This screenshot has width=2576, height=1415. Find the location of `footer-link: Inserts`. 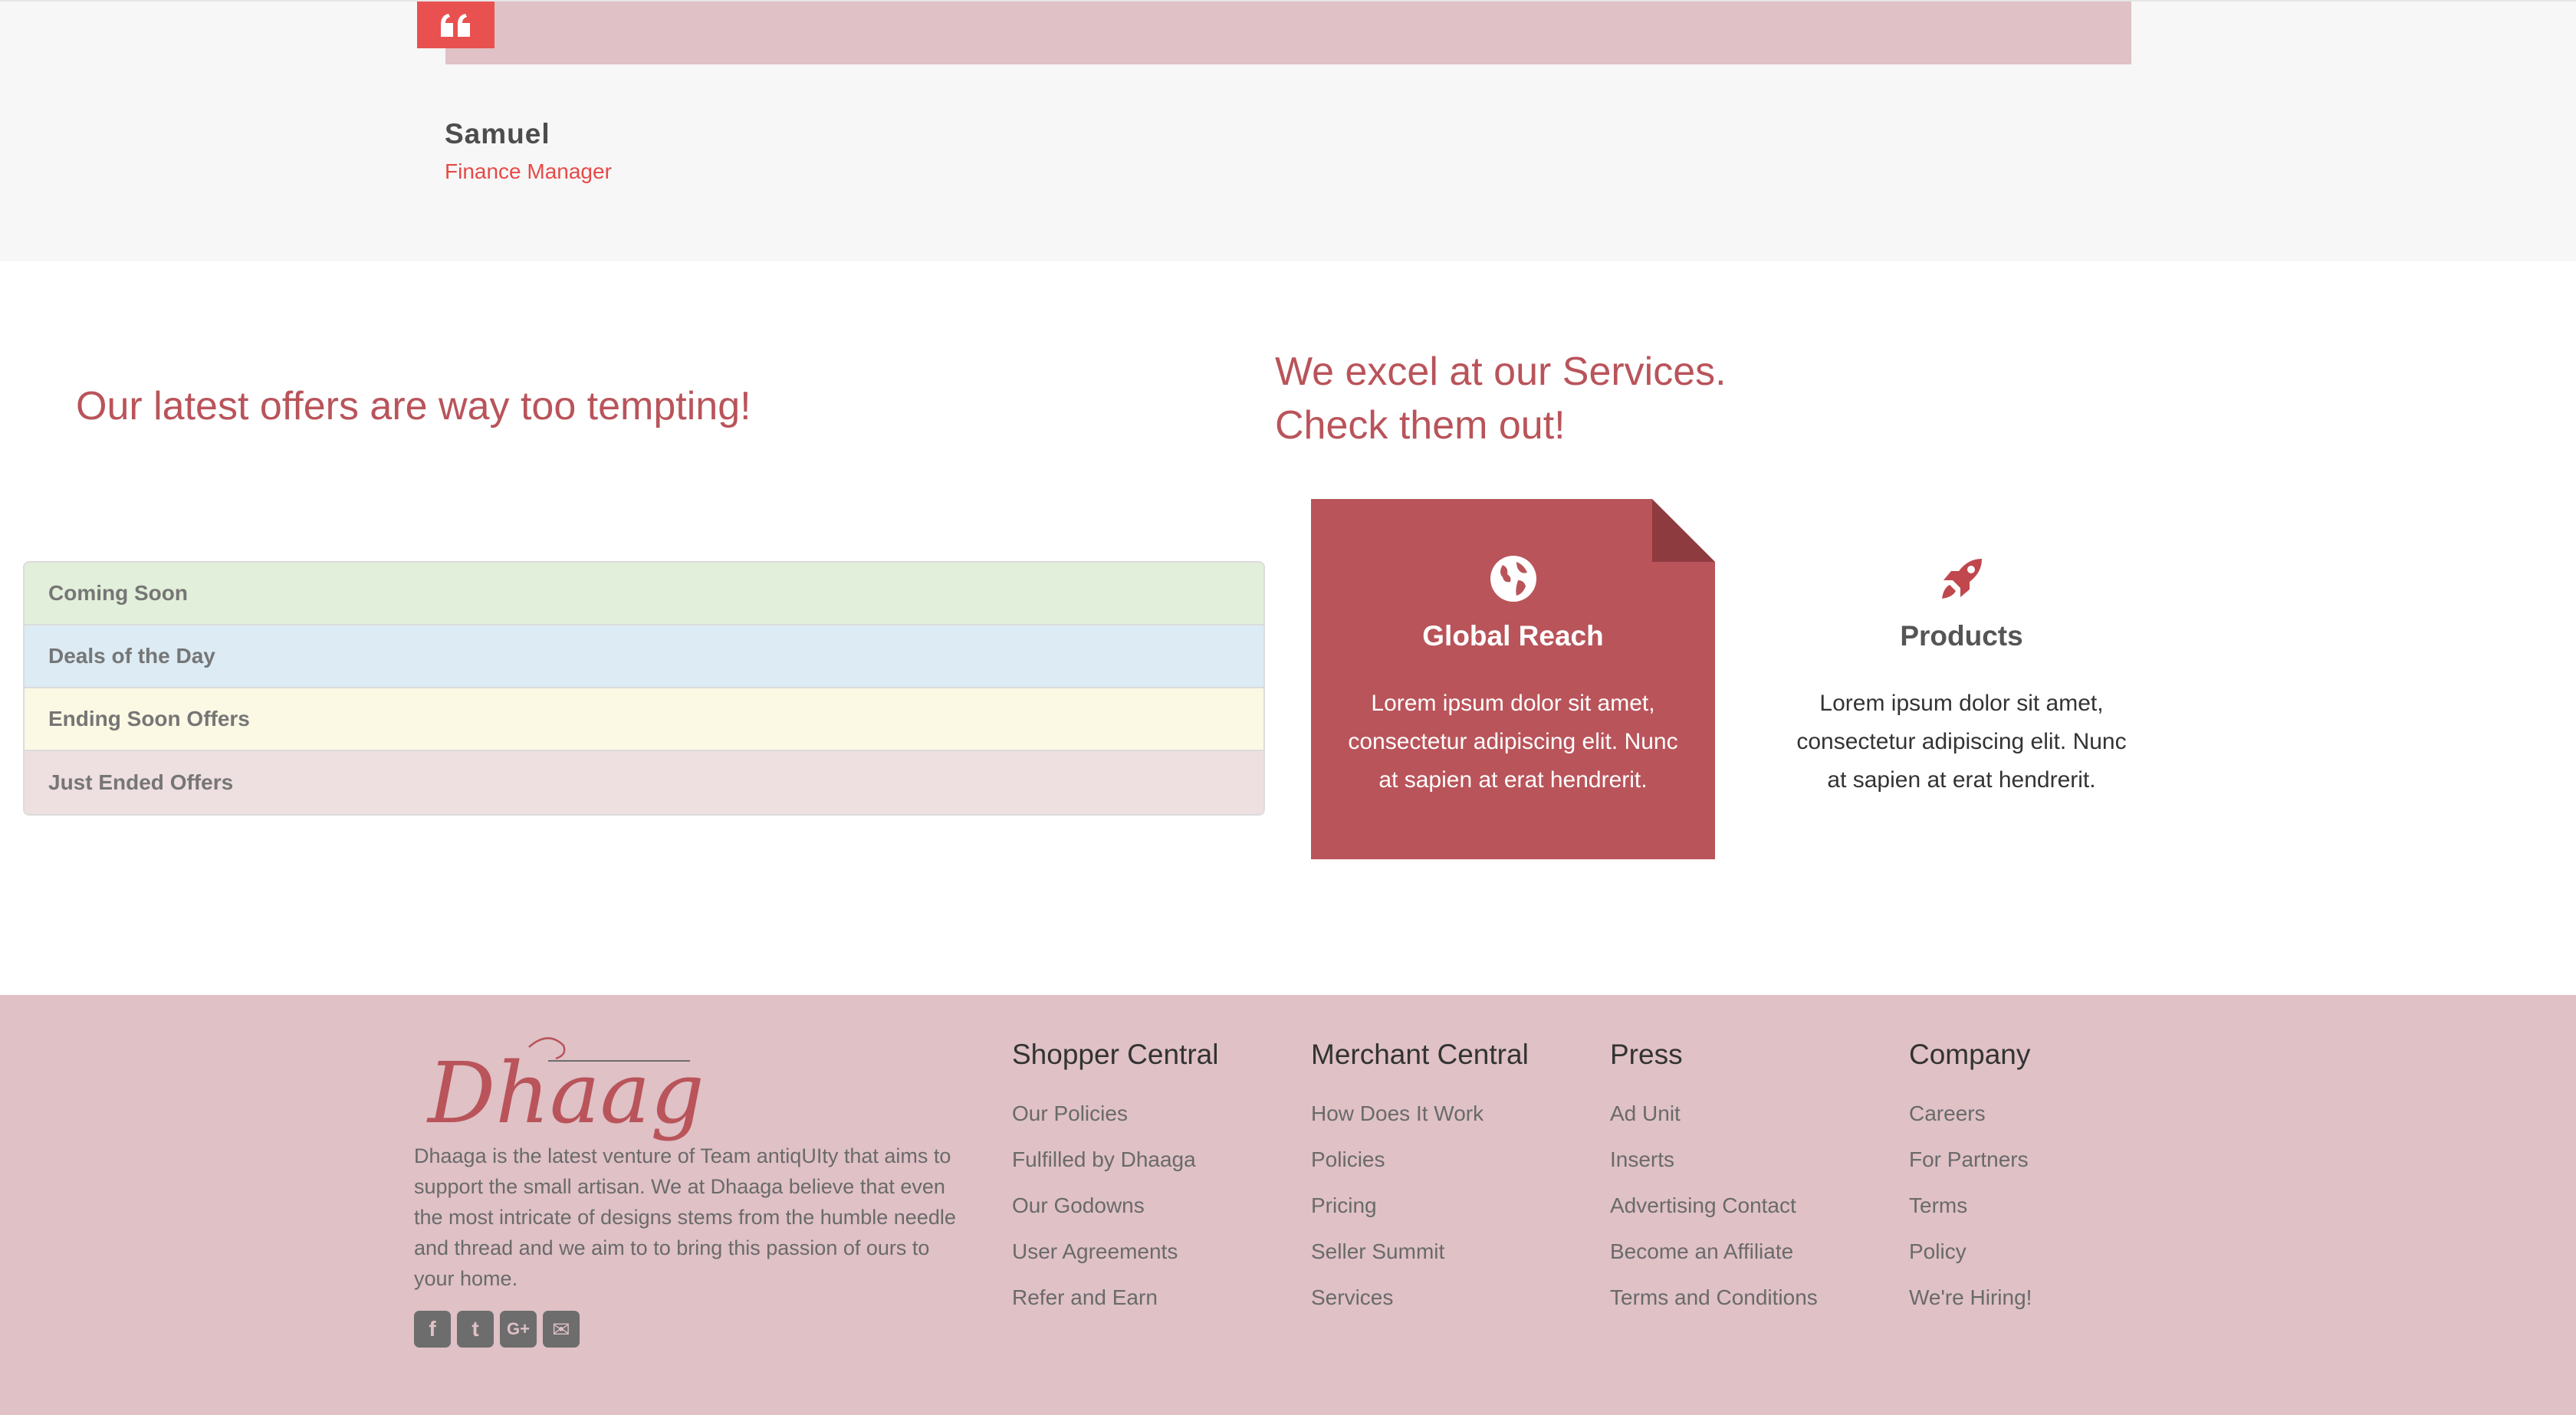

footer-link: Inserts is located at coordinates (1714, 1160).